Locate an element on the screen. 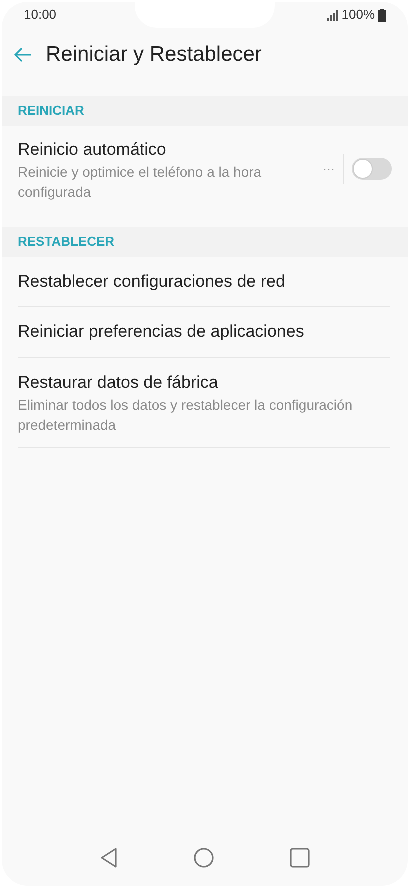 This screenshot has width=410, height=888. setting-title: Restaurar datos de fábrica is located at coordinates (119, 383).